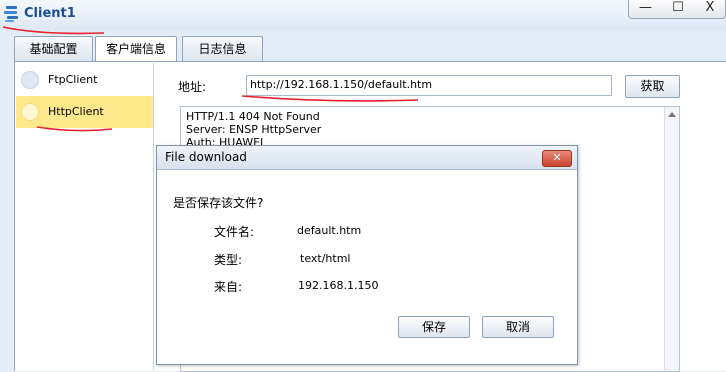  What do you see at coordinates (74, 129) in the screenshot?
I see `underline-httpclient` at bounding box center [74, 129].